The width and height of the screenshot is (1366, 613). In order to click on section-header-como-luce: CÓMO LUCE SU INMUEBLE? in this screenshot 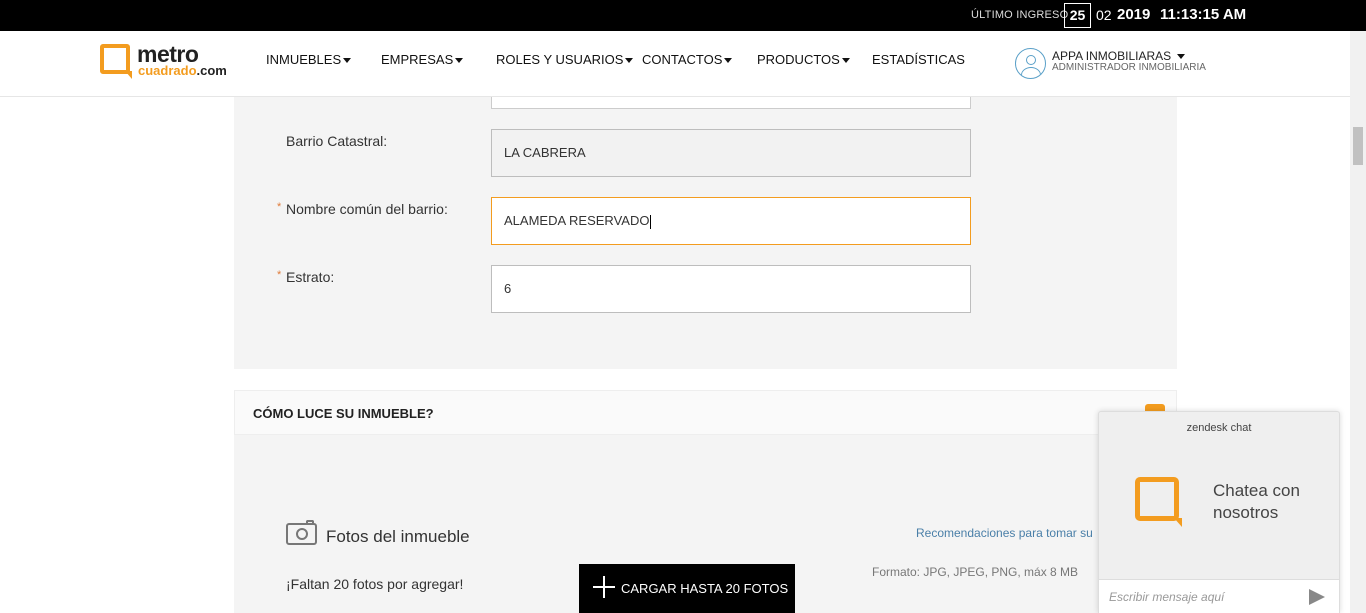, I will do `click(705, 412)`.